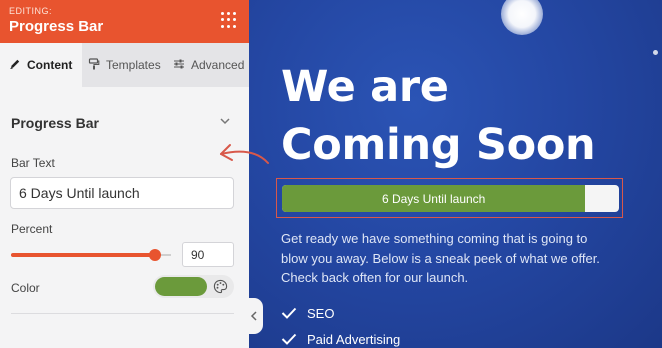 The image size is (662, 348). What do you see at coordinates (220, 286) in the screenshot?
I see `palette-icon` at bounding box center [220, 286].